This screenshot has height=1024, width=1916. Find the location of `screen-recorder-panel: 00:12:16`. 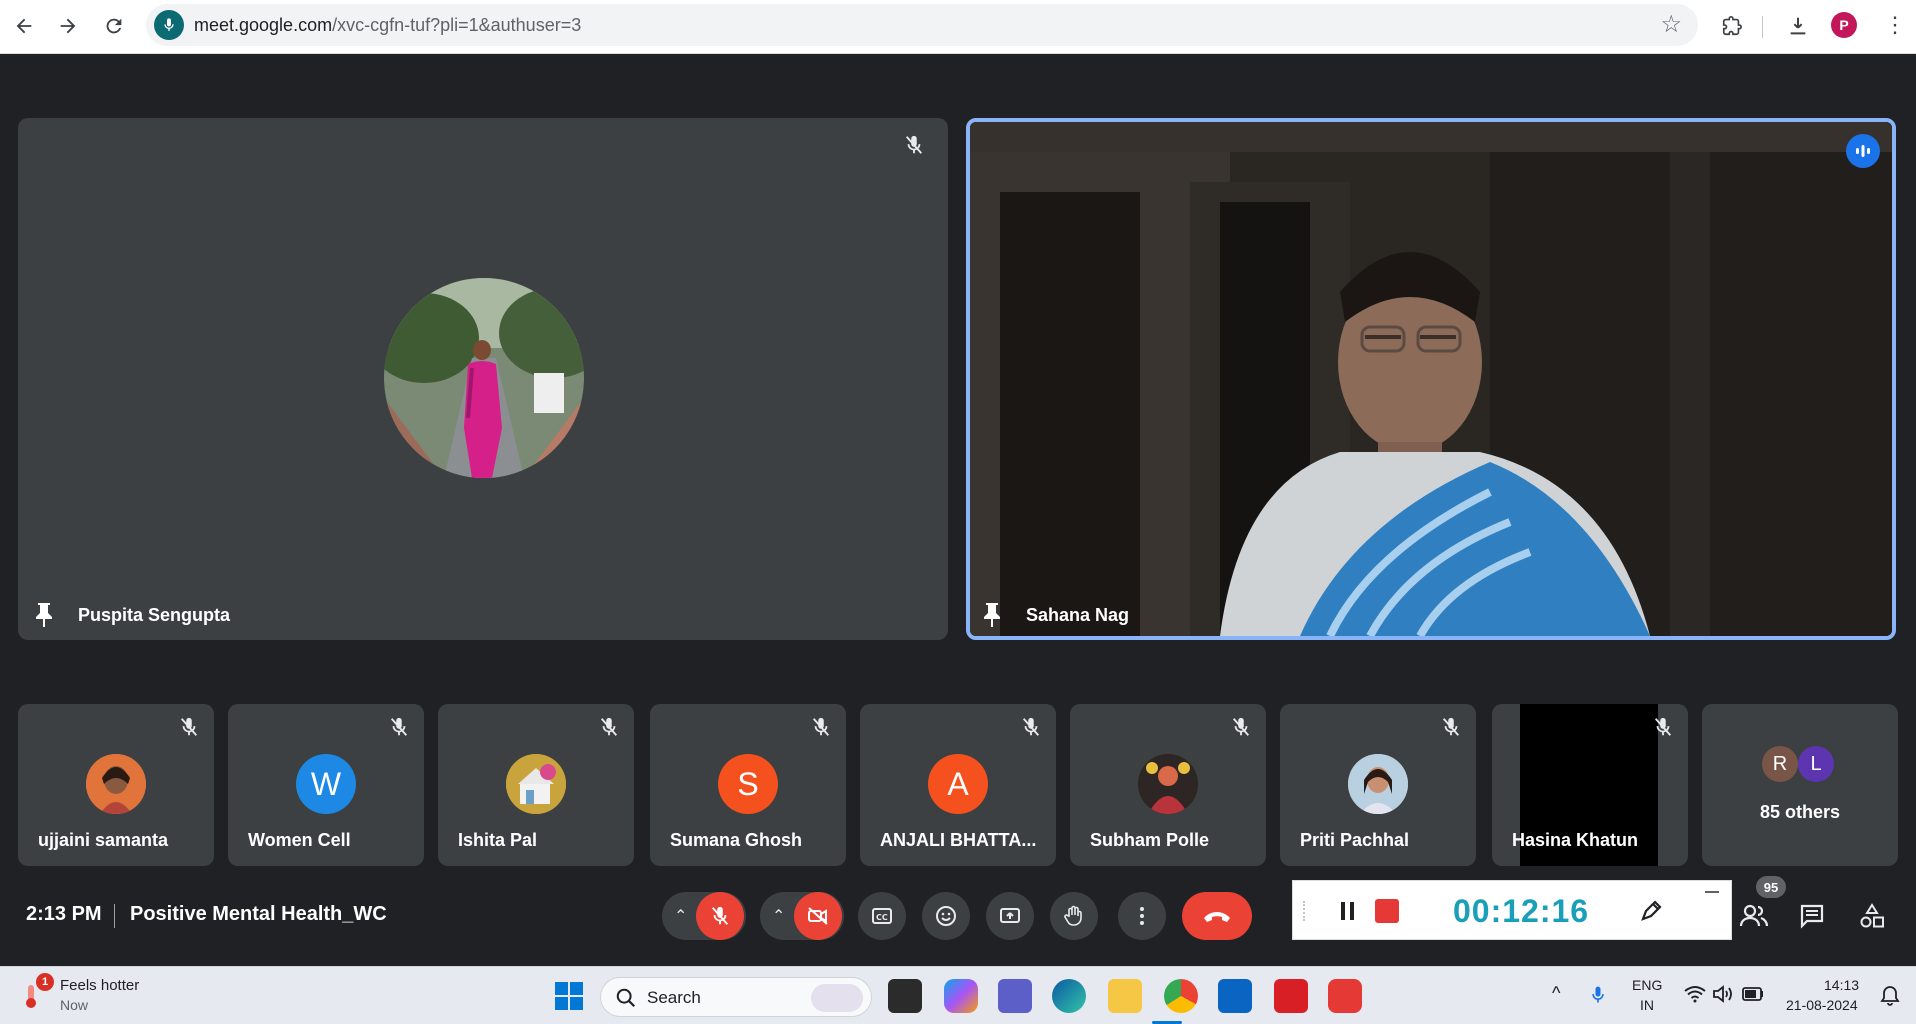

screen-recorder-panel: 00:12:16 is located at coordinates (1512, 910).